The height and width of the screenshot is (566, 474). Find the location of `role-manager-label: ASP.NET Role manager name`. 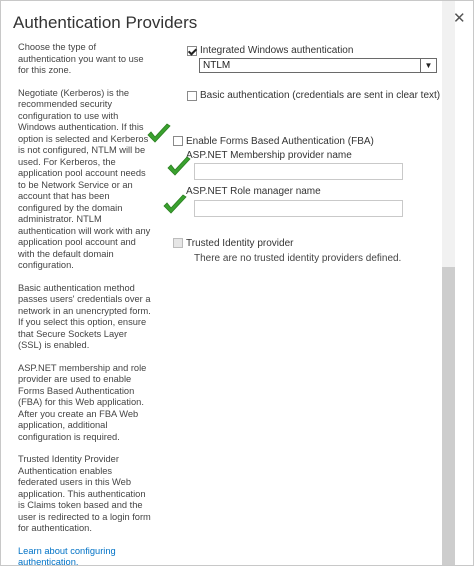

role-manager-label: ASP.NET Role manager name is located at coordinates (253, 191).